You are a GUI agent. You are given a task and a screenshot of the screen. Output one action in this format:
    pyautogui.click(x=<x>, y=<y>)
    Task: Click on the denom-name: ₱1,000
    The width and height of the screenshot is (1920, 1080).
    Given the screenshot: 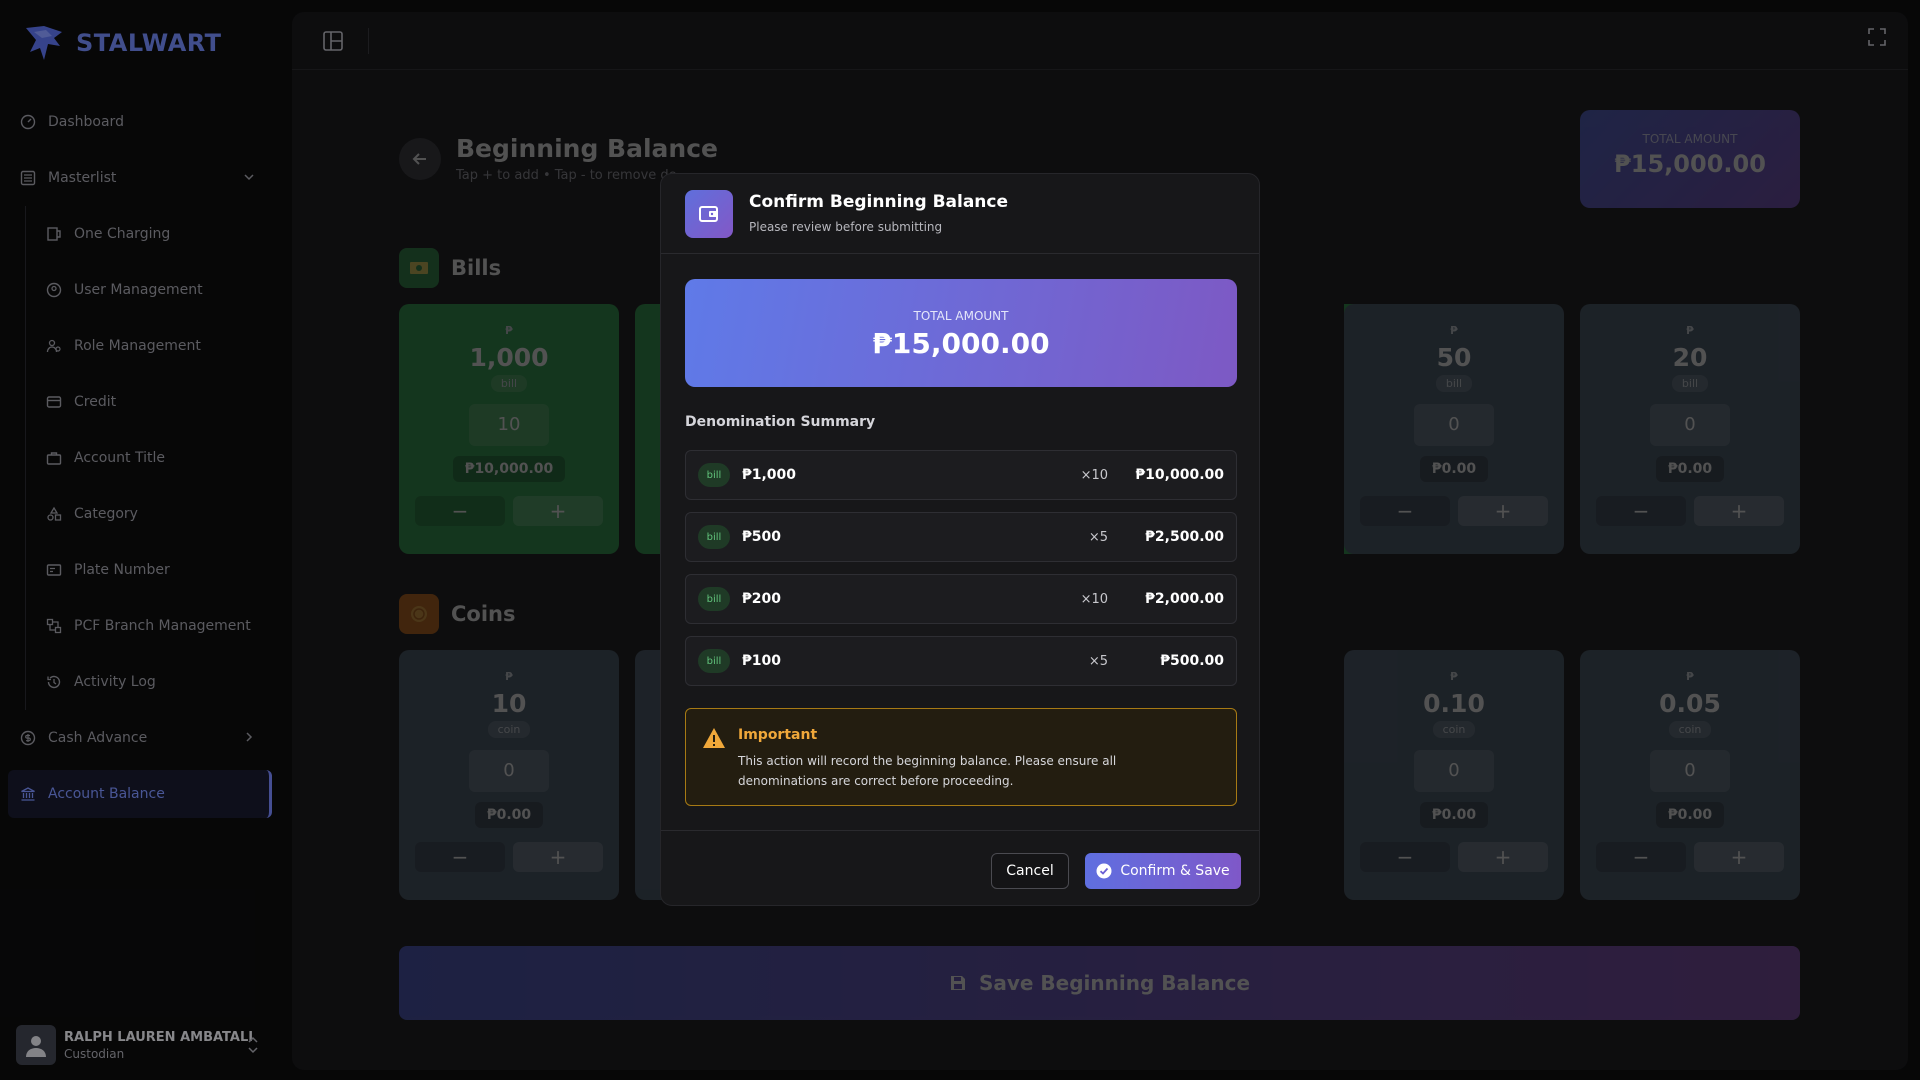 What is the action you would take?
    pyautogui.click(x=769, y=475)
    